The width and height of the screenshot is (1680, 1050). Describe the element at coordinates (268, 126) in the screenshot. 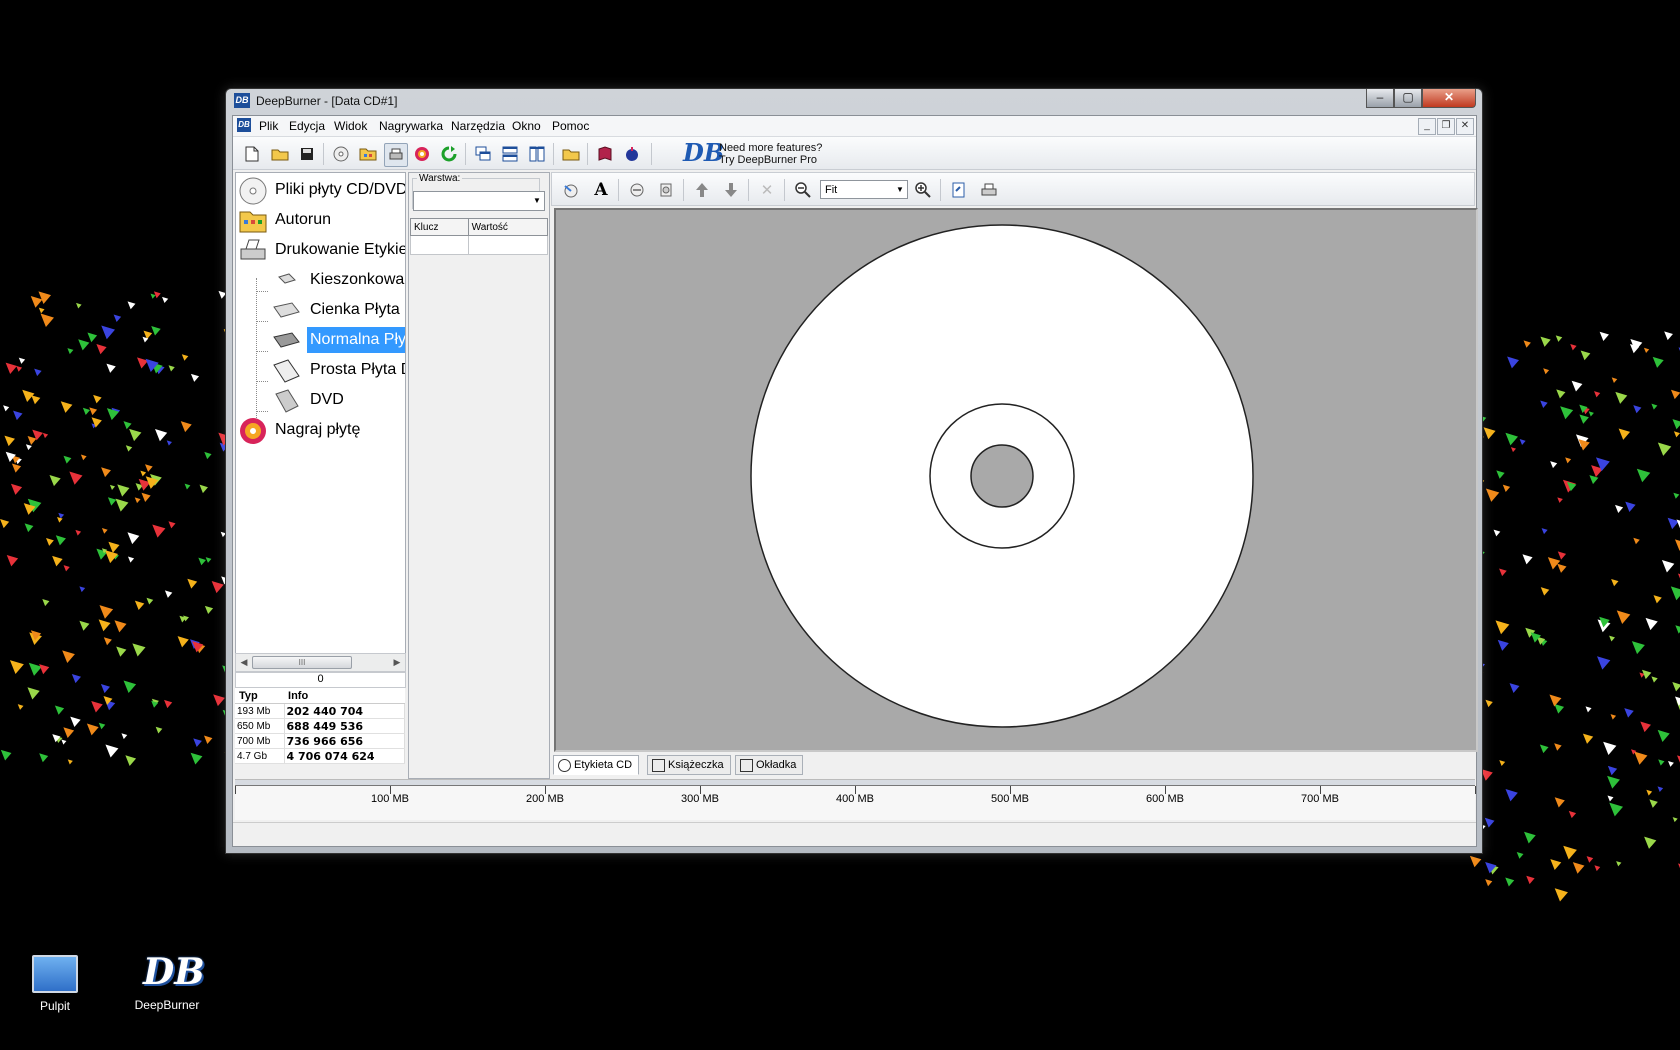

I see `menu-plik: Plik` at that location.